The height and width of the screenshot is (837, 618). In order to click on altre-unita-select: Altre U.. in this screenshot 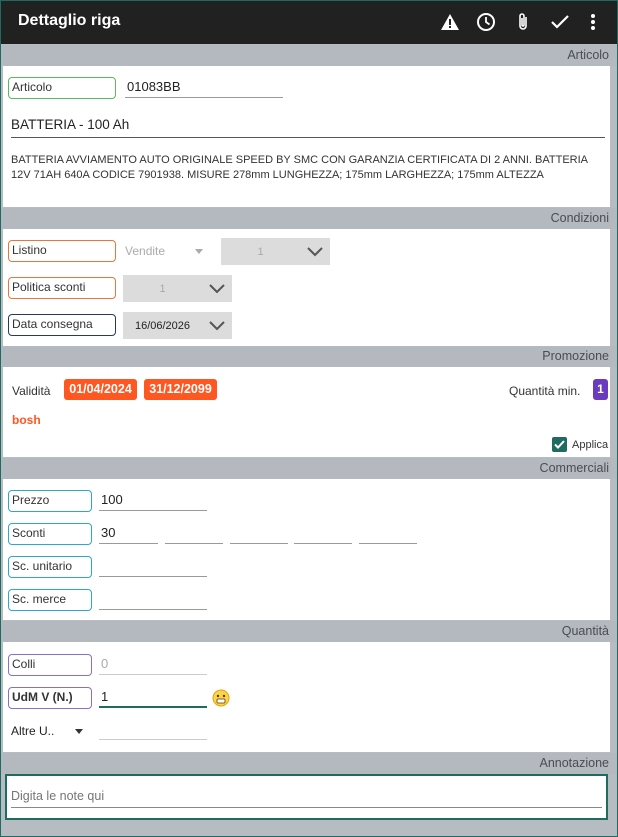, I will do `click(51, 731)`.